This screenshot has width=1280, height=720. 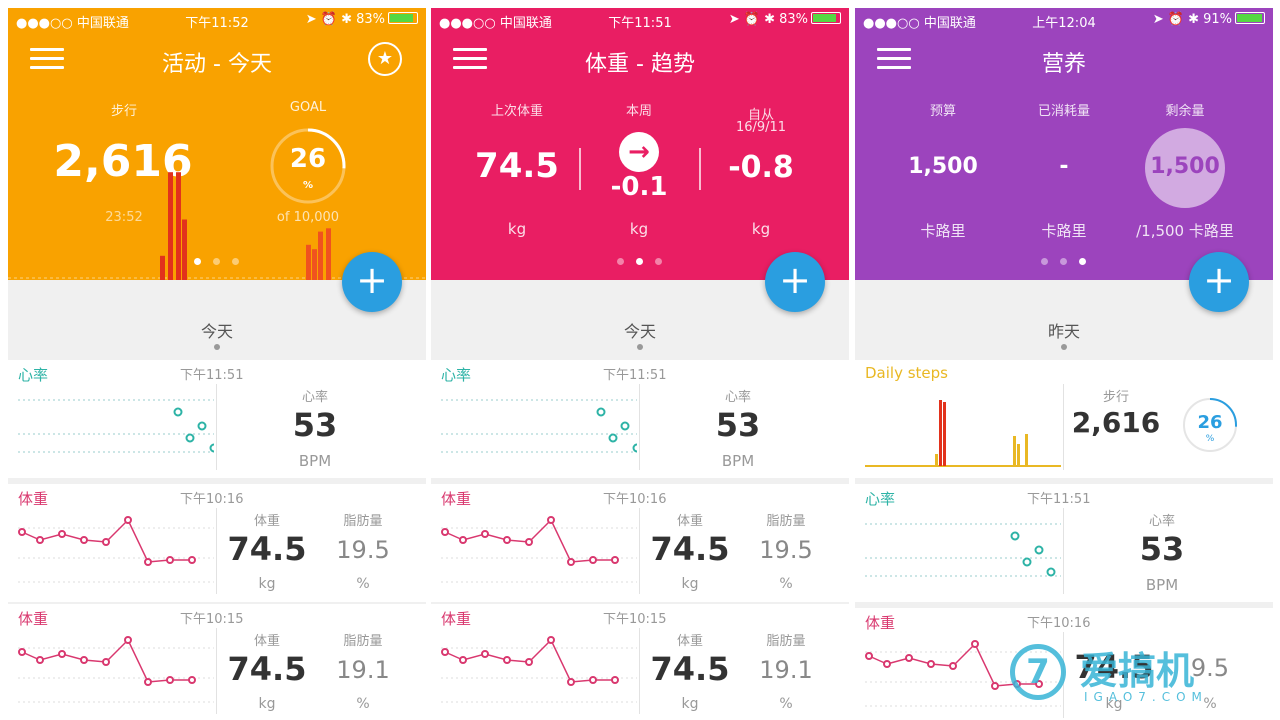 What do you see at coordinates (1064, 20) in the screenshot?
I see `status-bar: ●●●○○ 中国联通 上午12:04 ➤ ⏰ ✱ 91%` at bounding box center [1064, 20].